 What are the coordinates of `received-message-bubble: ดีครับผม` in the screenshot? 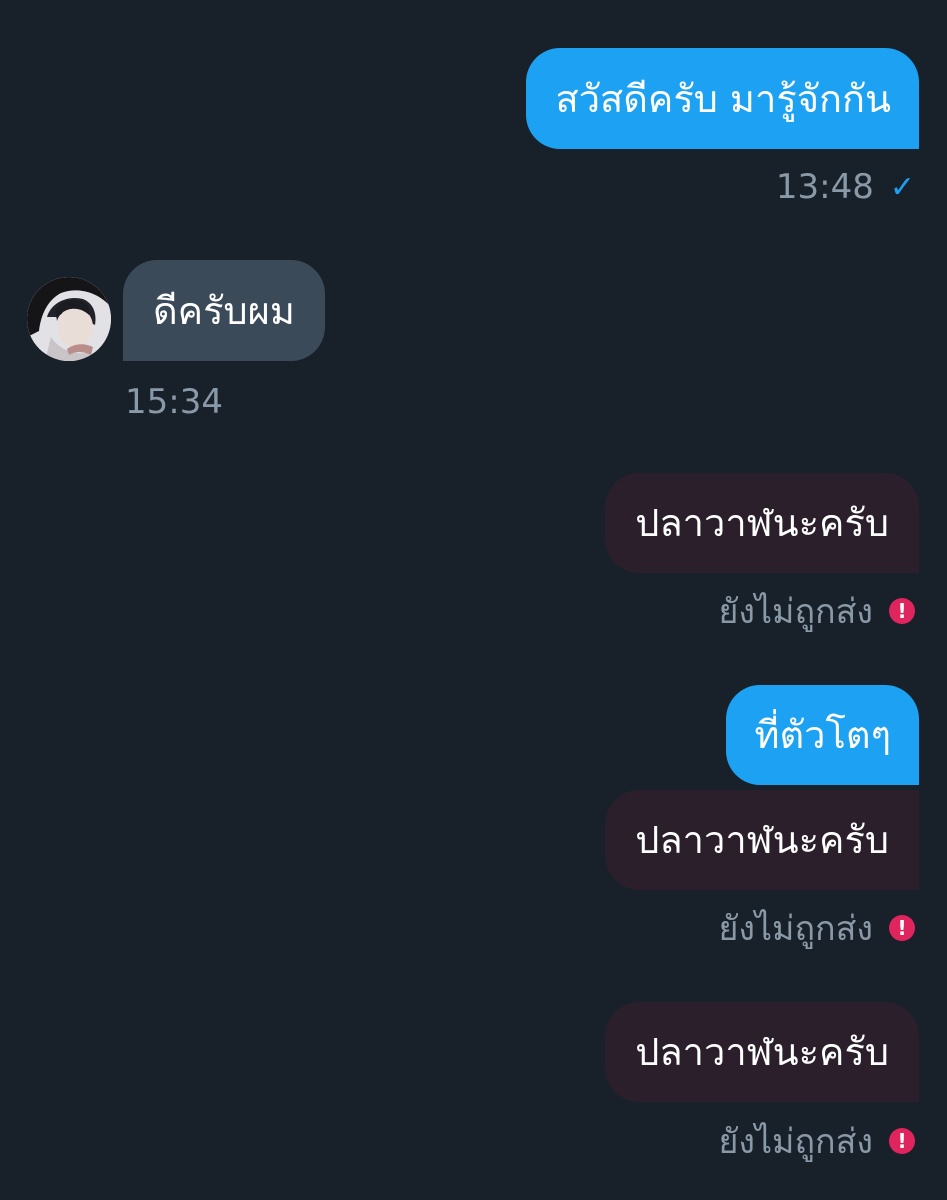 It's located at (224, 310).